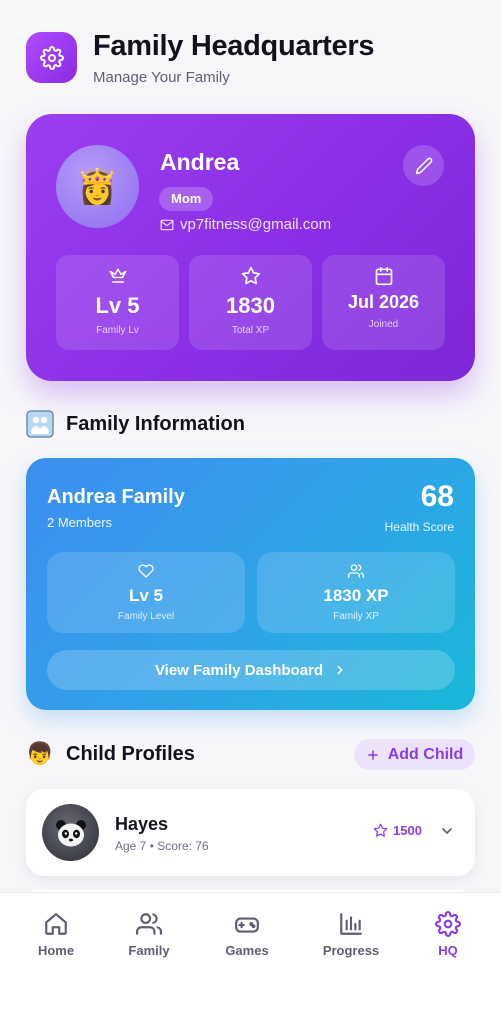  I want to click on plus-icon, so click(372, 754).